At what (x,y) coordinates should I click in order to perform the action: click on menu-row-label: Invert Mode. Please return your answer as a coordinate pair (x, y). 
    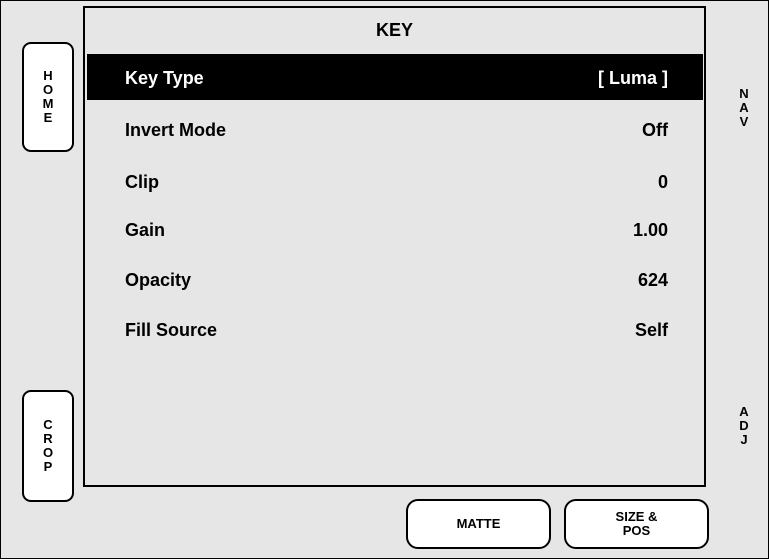
    Looking at the image, I should click on (176, 130).